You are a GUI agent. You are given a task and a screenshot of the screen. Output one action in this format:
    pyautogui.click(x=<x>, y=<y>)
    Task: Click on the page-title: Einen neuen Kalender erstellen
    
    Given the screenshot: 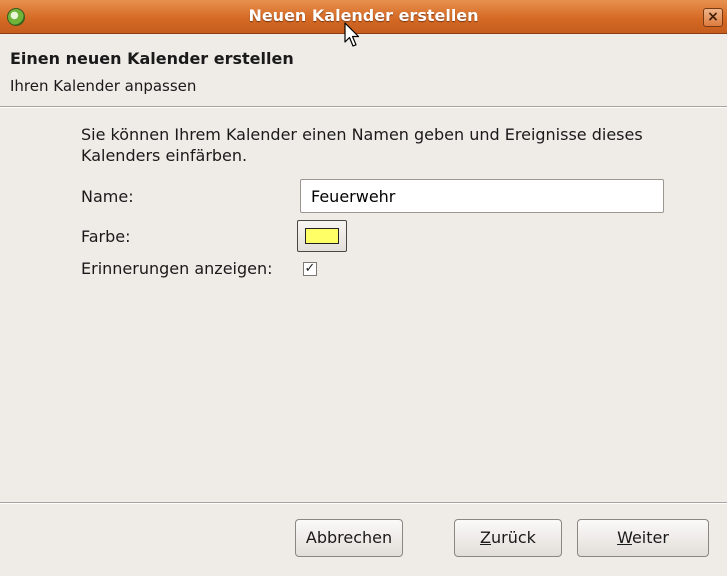 What is the action you would take?
    pyautogui.click(x=152, y=58)
    